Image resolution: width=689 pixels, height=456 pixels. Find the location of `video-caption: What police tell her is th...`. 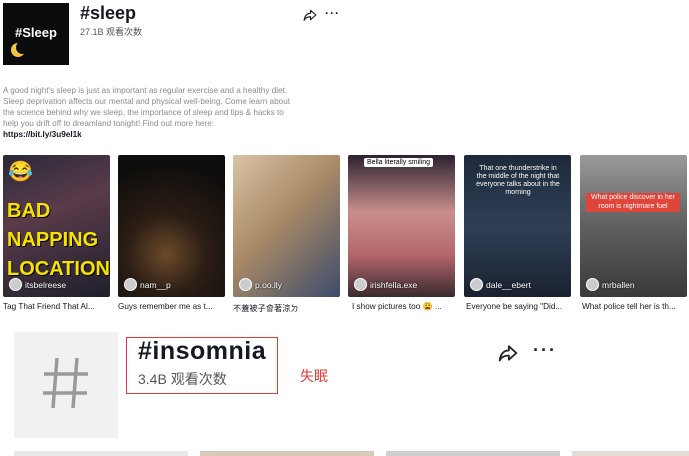

video-caption: What police tell her is th... is located at coordinates (635, 306).